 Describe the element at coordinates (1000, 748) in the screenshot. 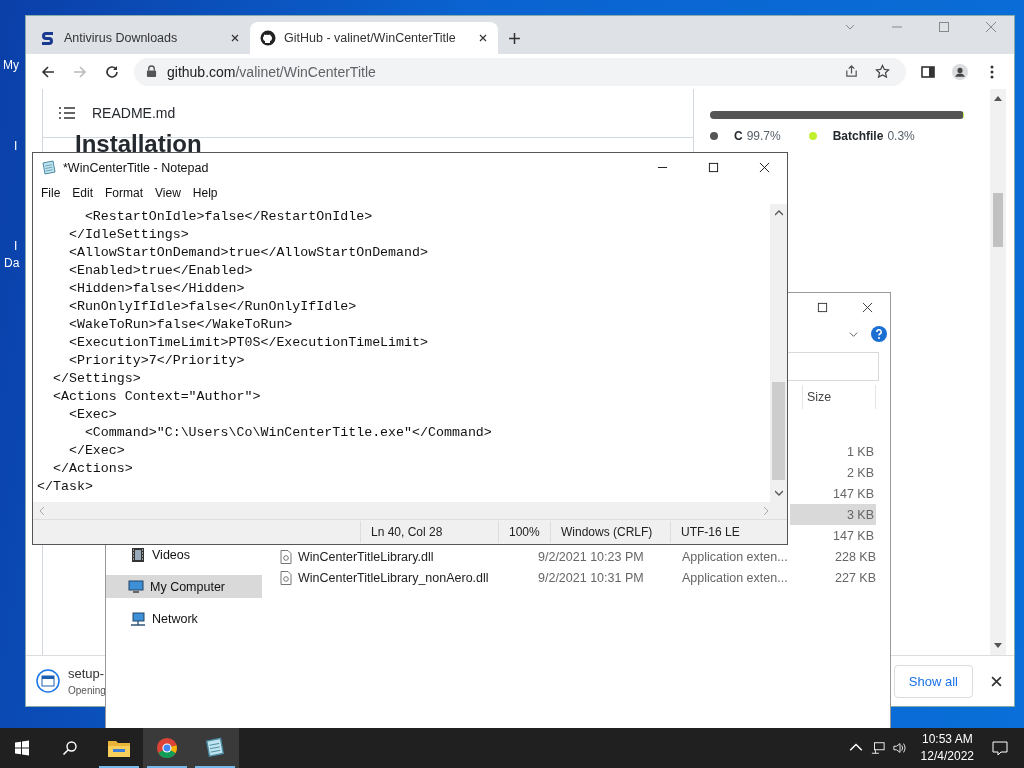

I see `notification-icon` at that location.